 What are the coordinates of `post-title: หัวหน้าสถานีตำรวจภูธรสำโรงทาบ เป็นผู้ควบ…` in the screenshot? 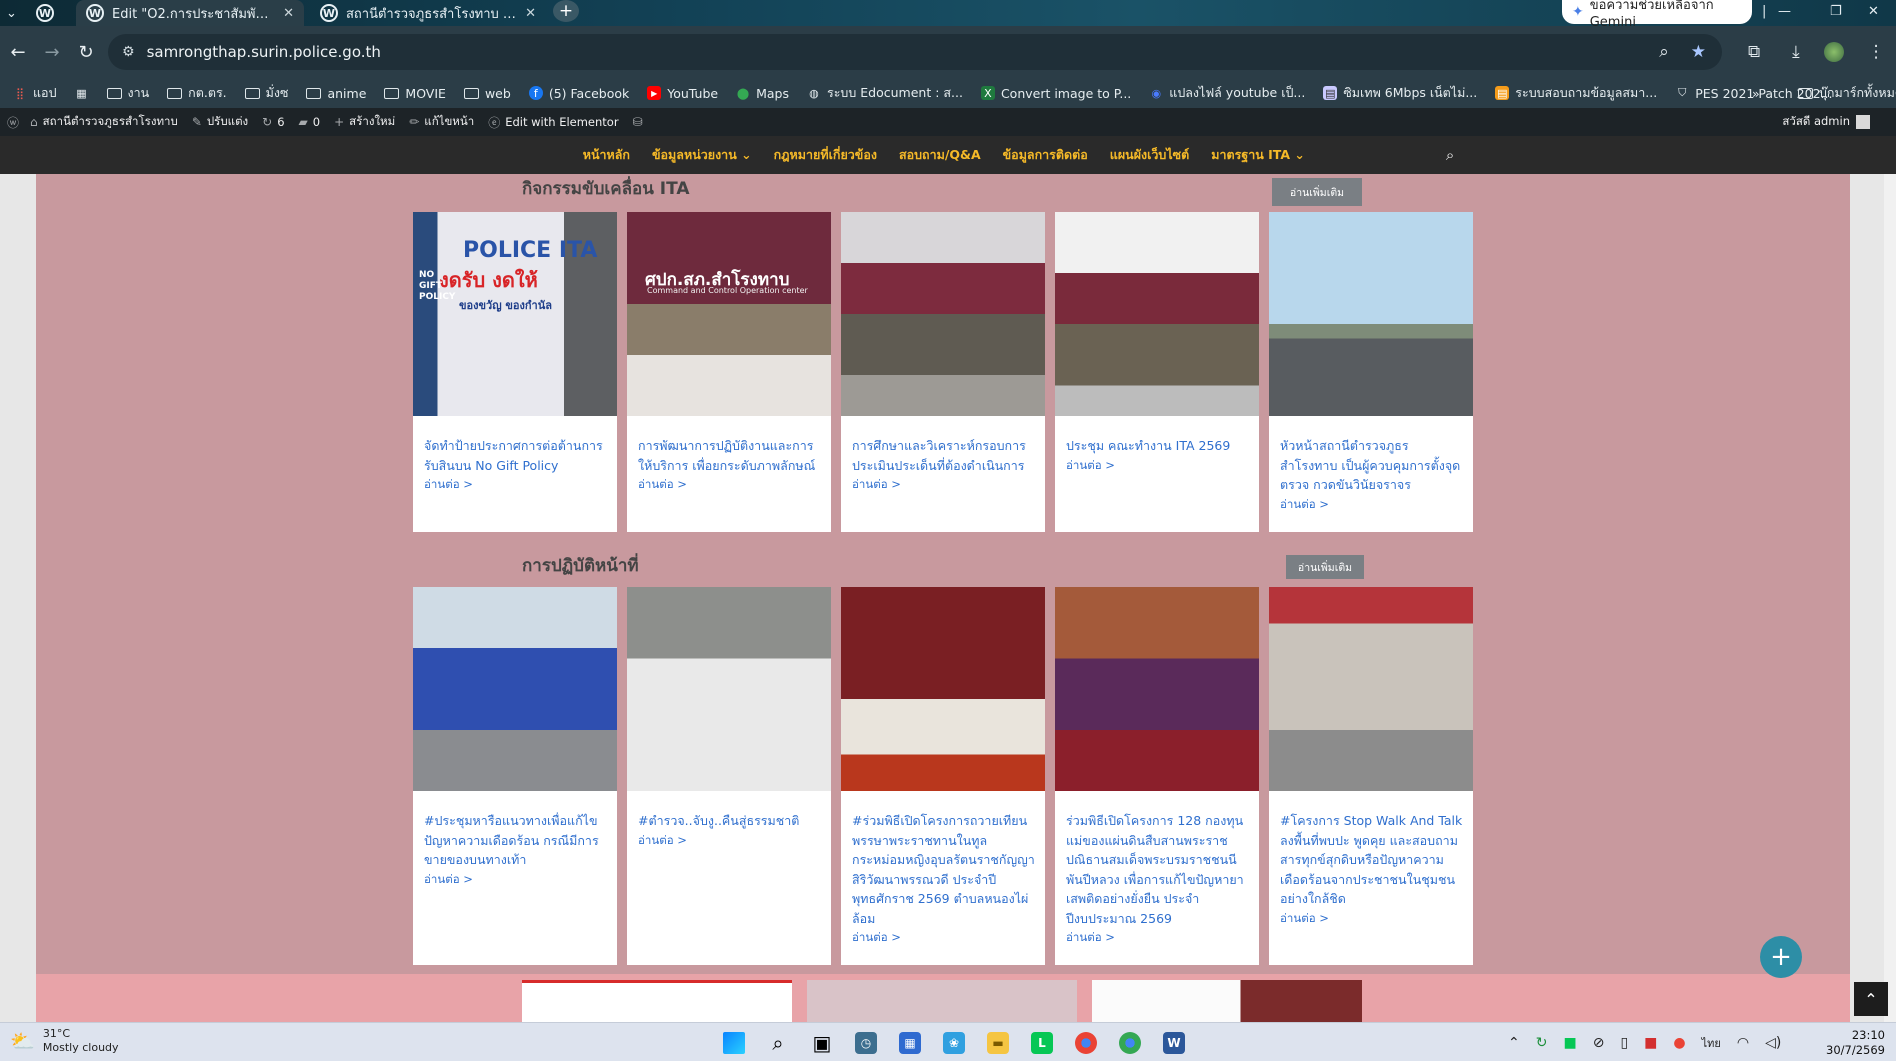 It's located at (1371, 455).